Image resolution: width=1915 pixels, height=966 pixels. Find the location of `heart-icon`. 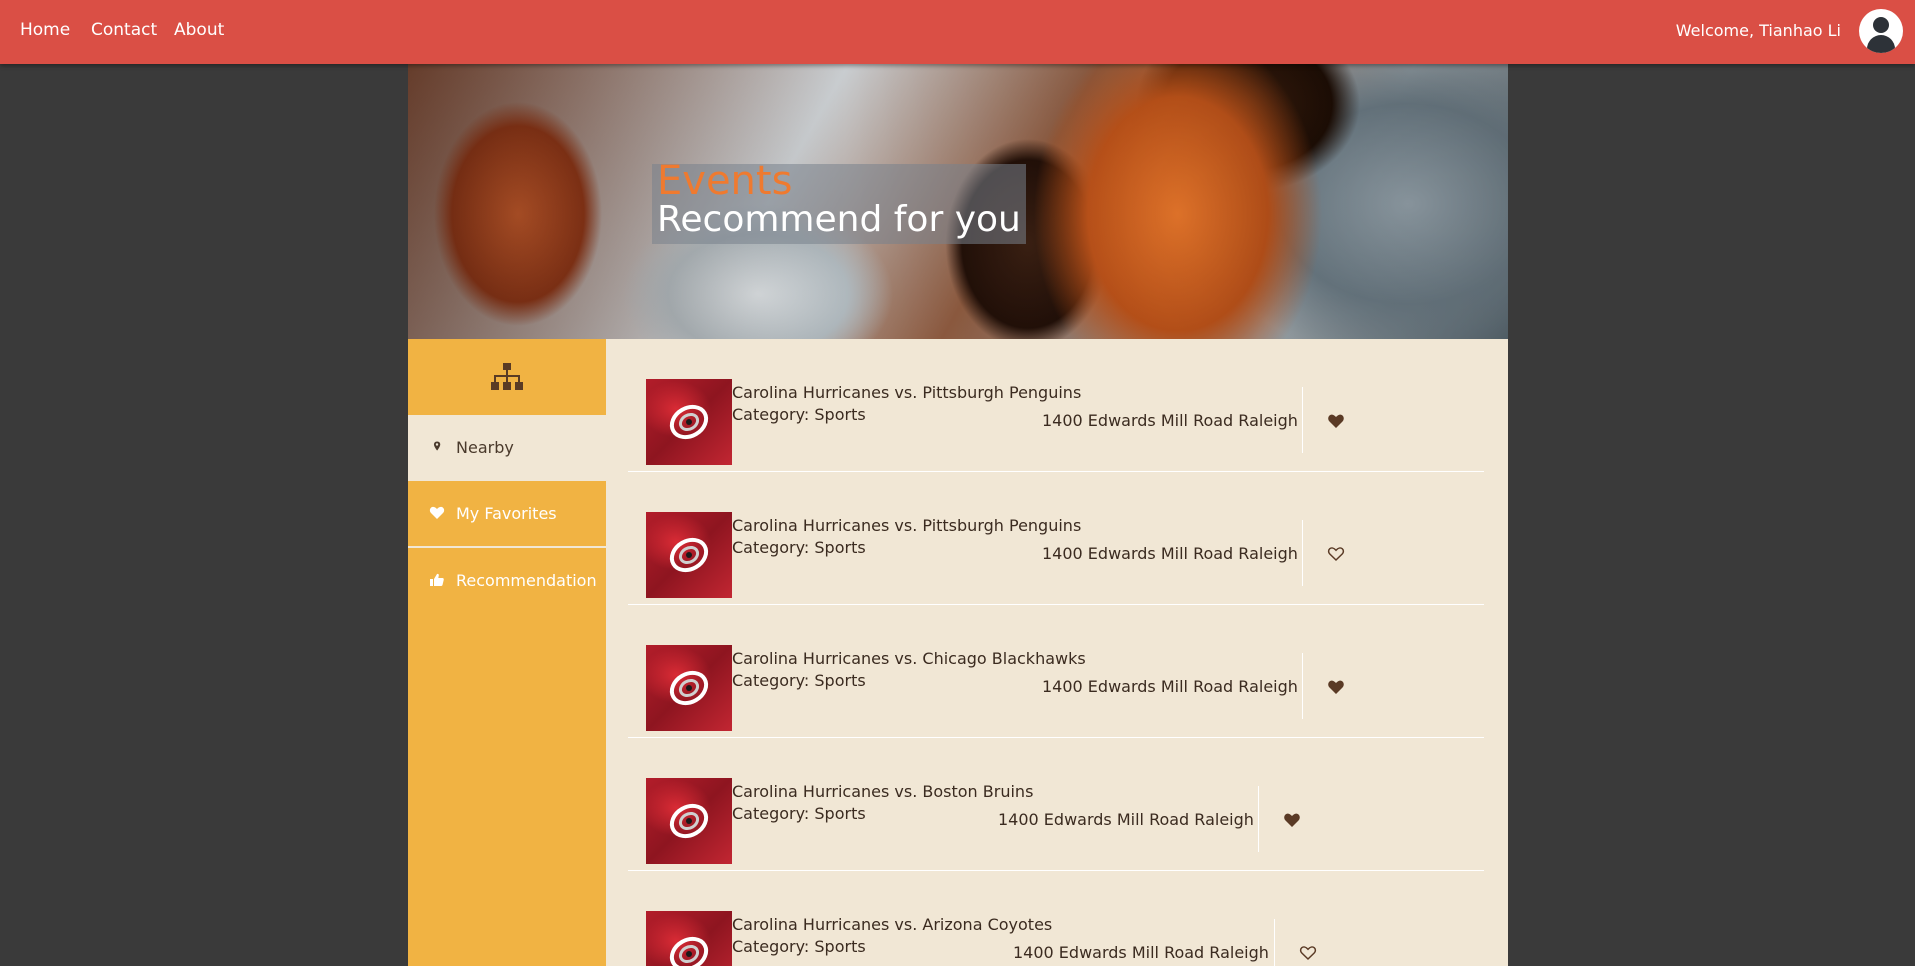

heart-icon is located at coordinates (437, 512).